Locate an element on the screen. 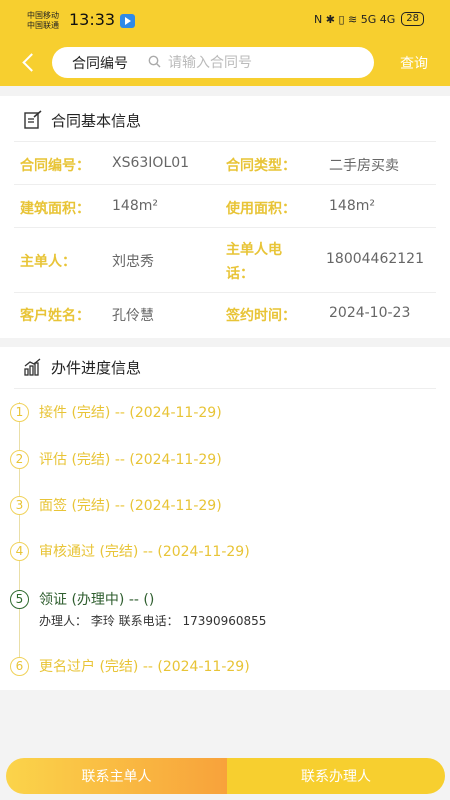 Image resolution: width=450 pixels, height=800 pixels. progress-header: 办件进度信息 is located at coordinates (82, 367).